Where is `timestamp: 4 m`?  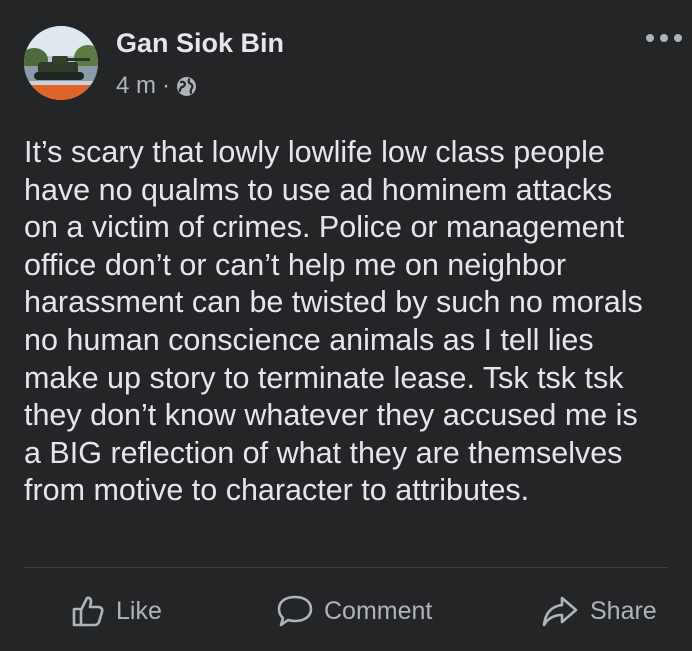 timestamp: 4 m is located at coordinates (136, 86).